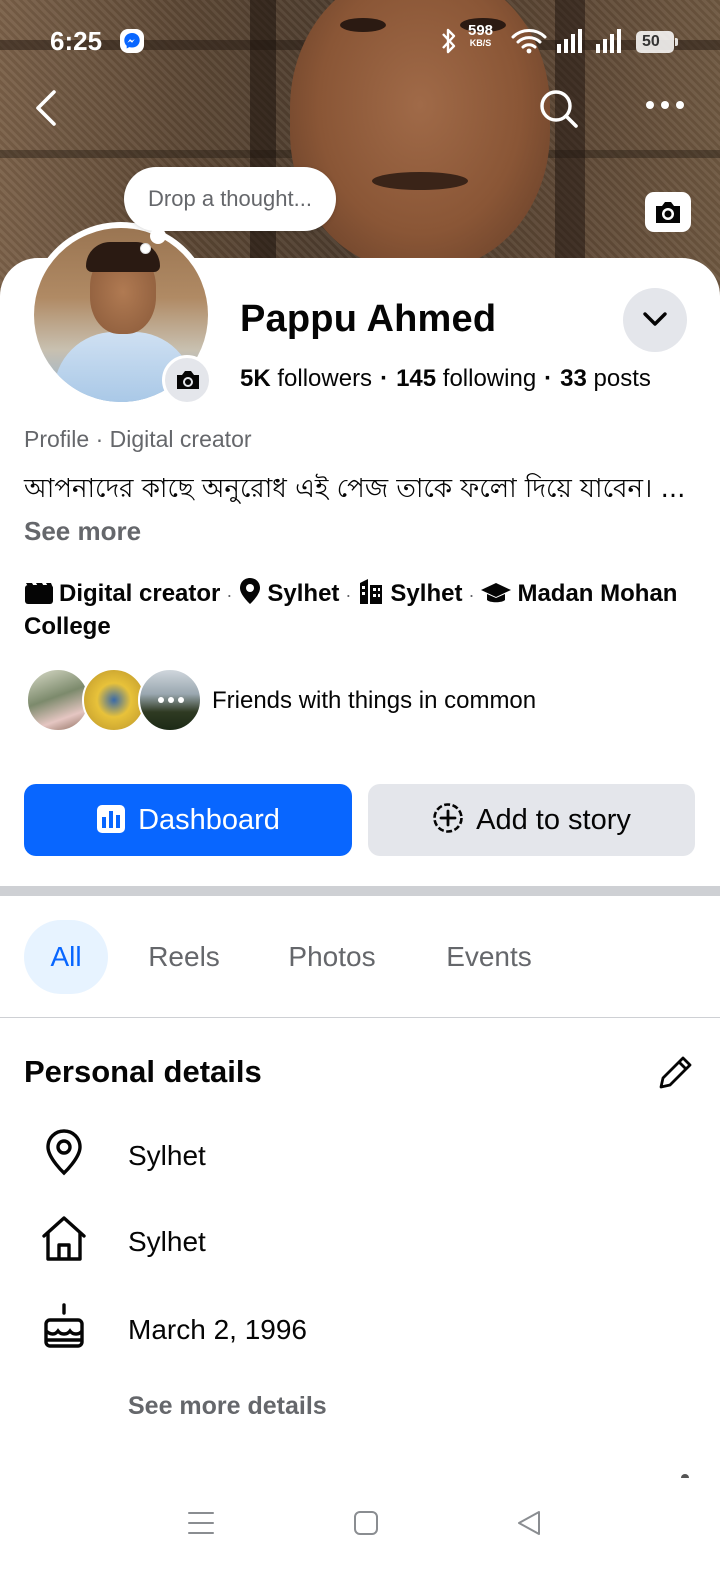  I want to click on edit-profile-picture-button, so click(187, 380).